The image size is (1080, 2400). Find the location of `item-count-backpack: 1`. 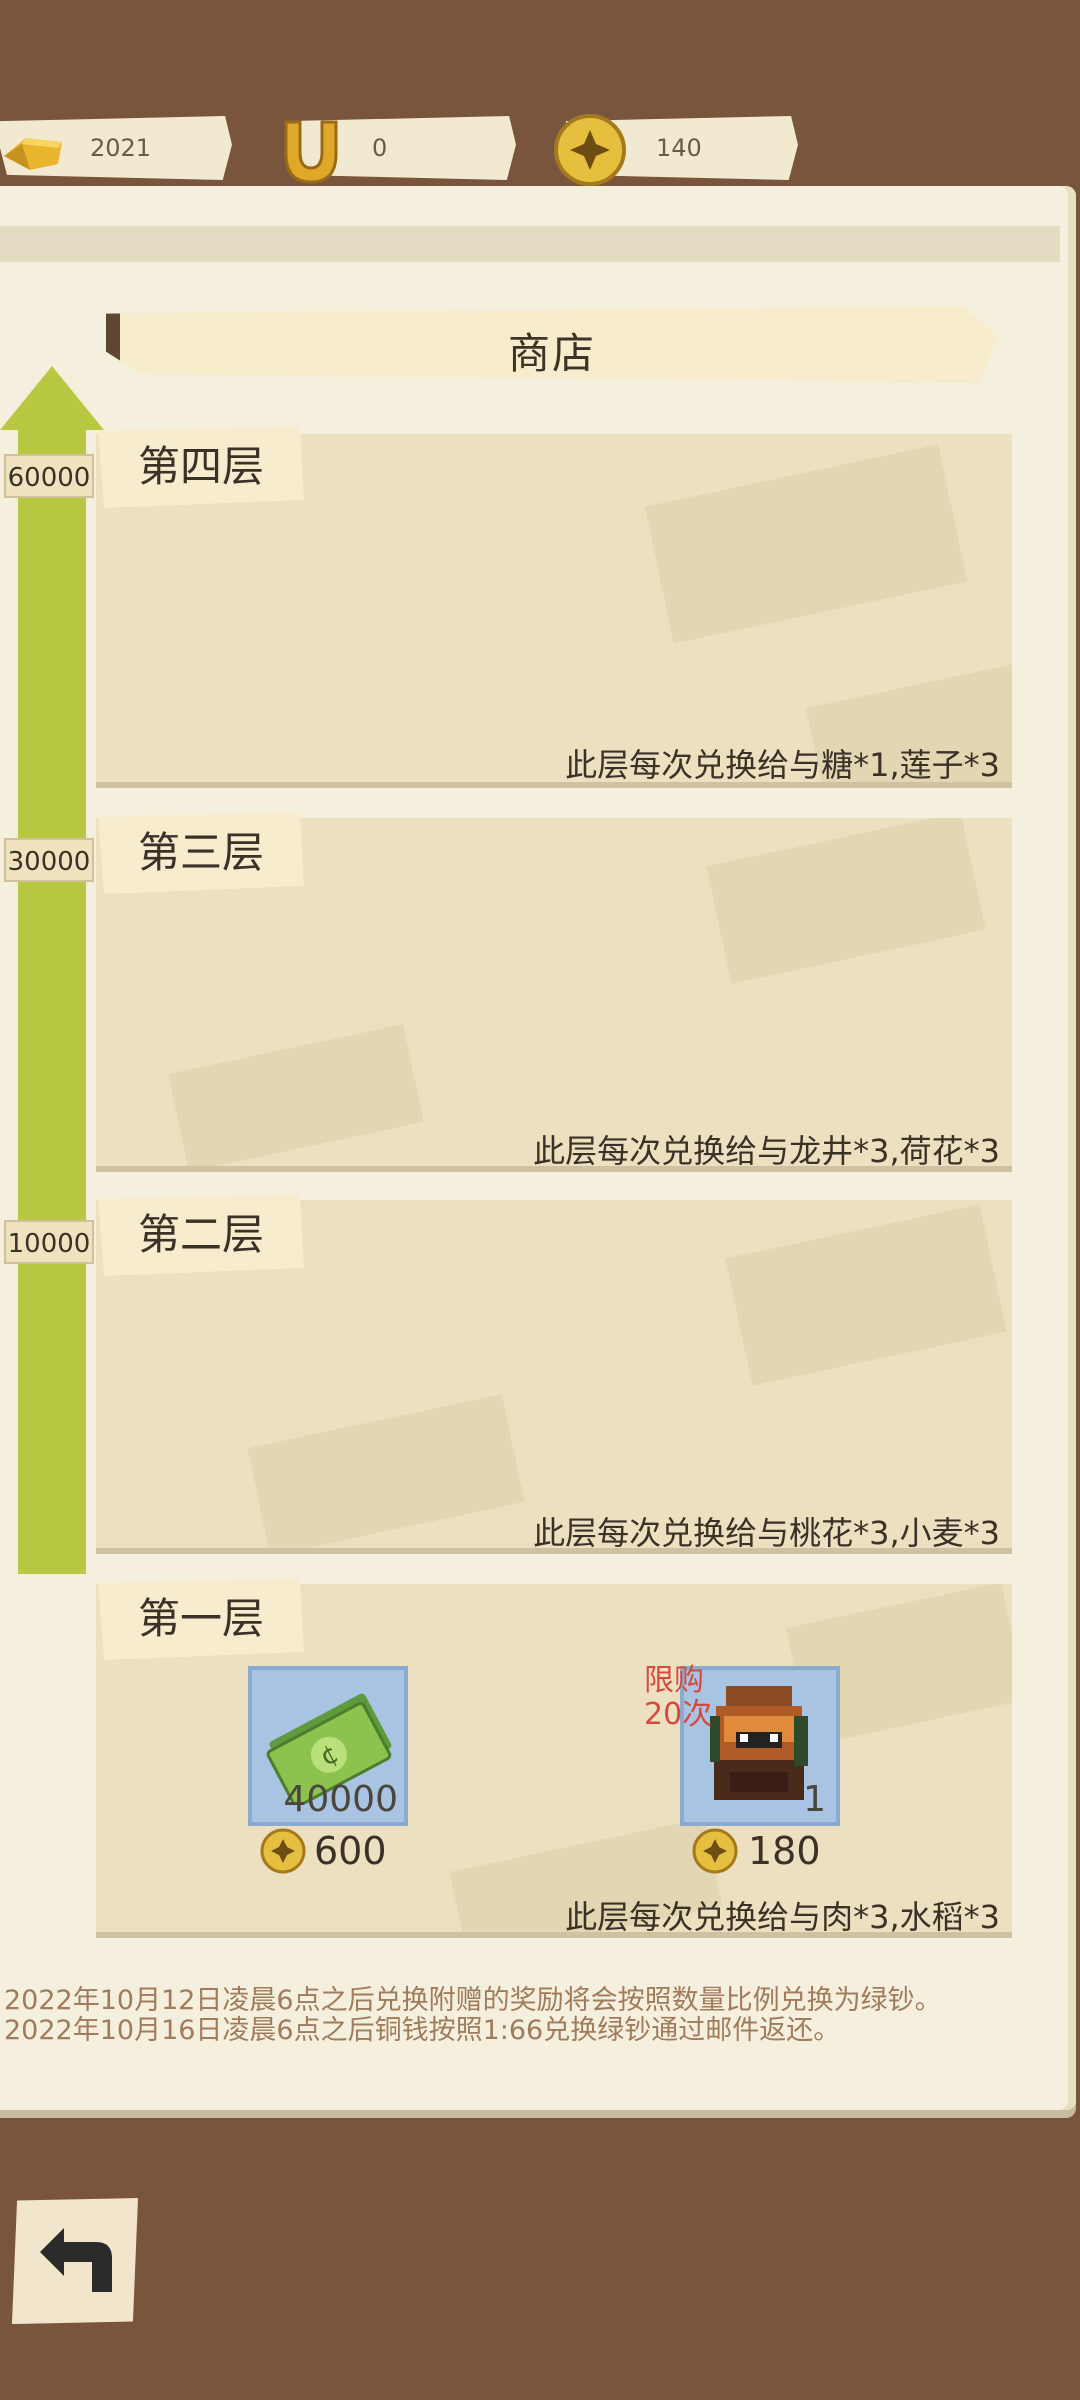

item-count-backpack: 1 is located at coordinates (814, 1799).